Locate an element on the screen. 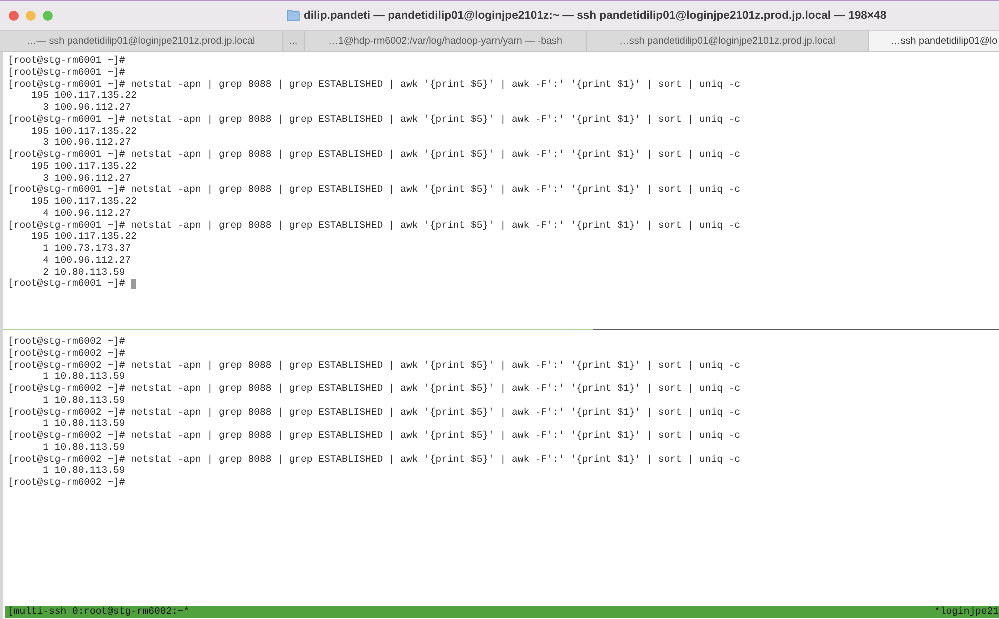 Image resolution: width=999 pixels, height=619 pixels. maximize-icon is located at coordinates (48, 15).